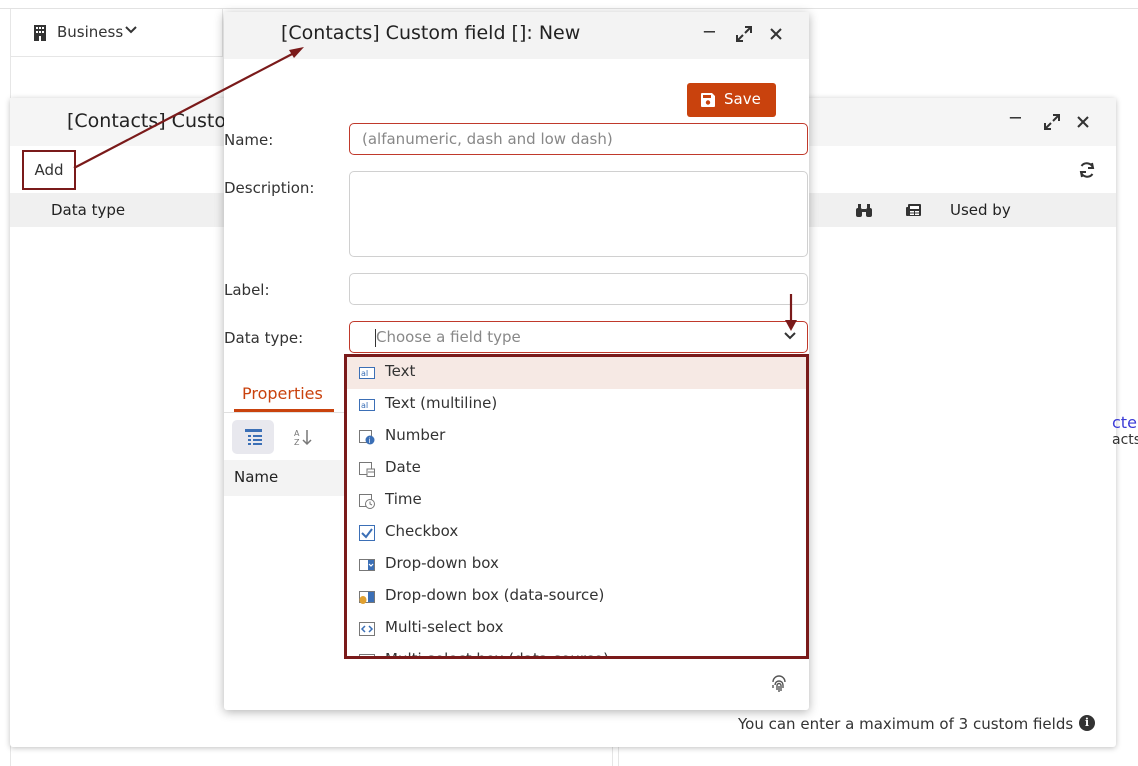 The width and height of the screenshot is (1138, 766). Describe the element at coordinates (1087, 723) in the screenshot. I see `info-icon: i` at that location.